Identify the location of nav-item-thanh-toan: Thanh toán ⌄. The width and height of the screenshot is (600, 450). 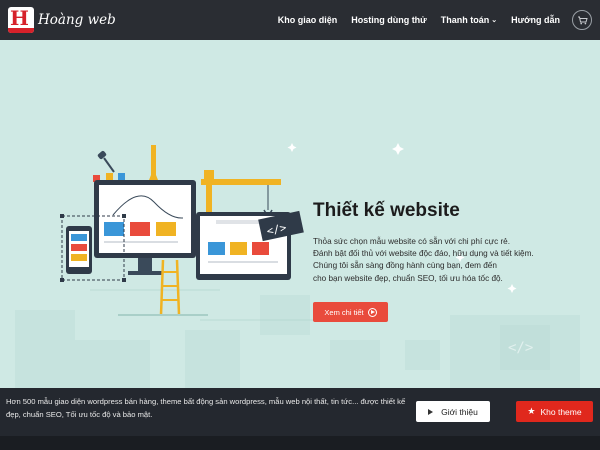
(469, 20).